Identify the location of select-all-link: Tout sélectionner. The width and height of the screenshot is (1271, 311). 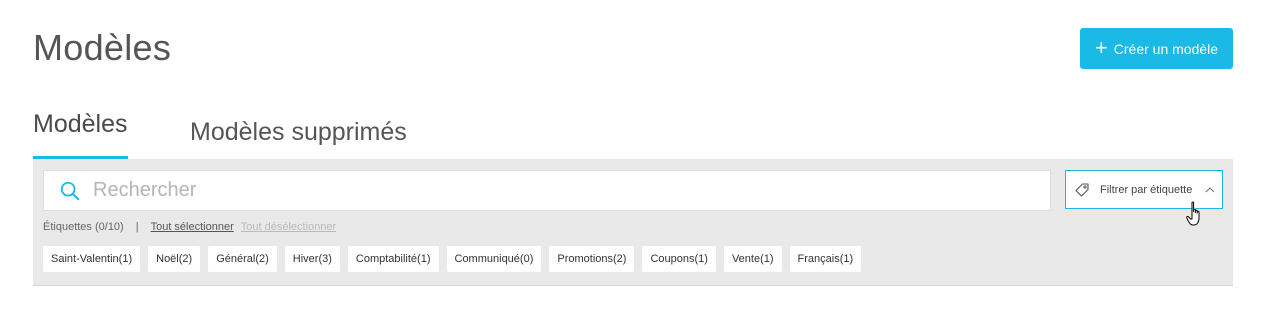
(192, 227).